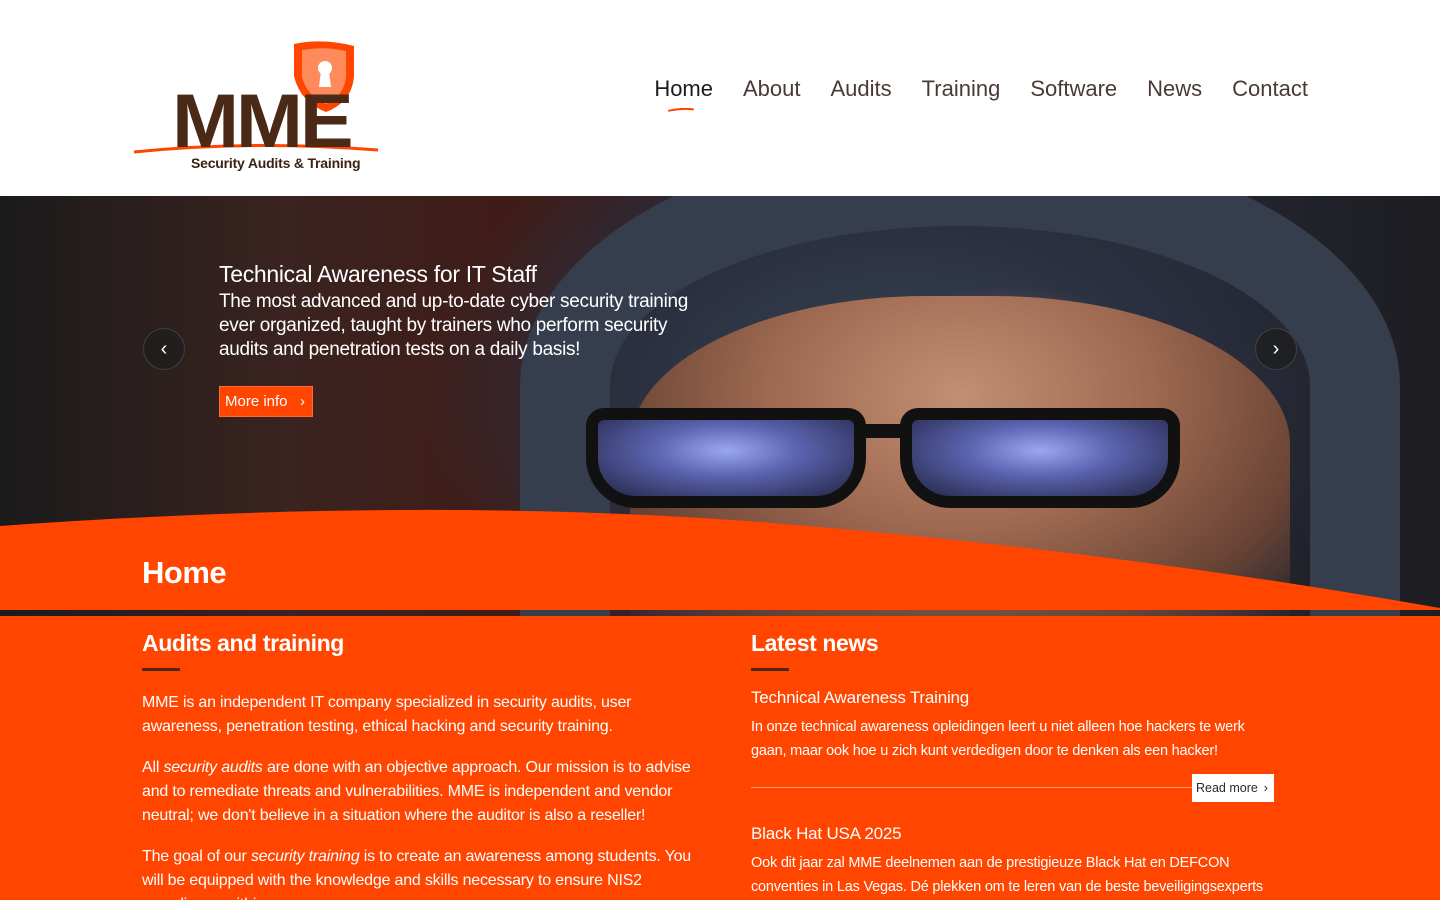 This screenshot has width=1440, height=900. Describe the element at coordinates (243, 643) in the screenshot. I see `audits-heading: Audits and training` at that location.